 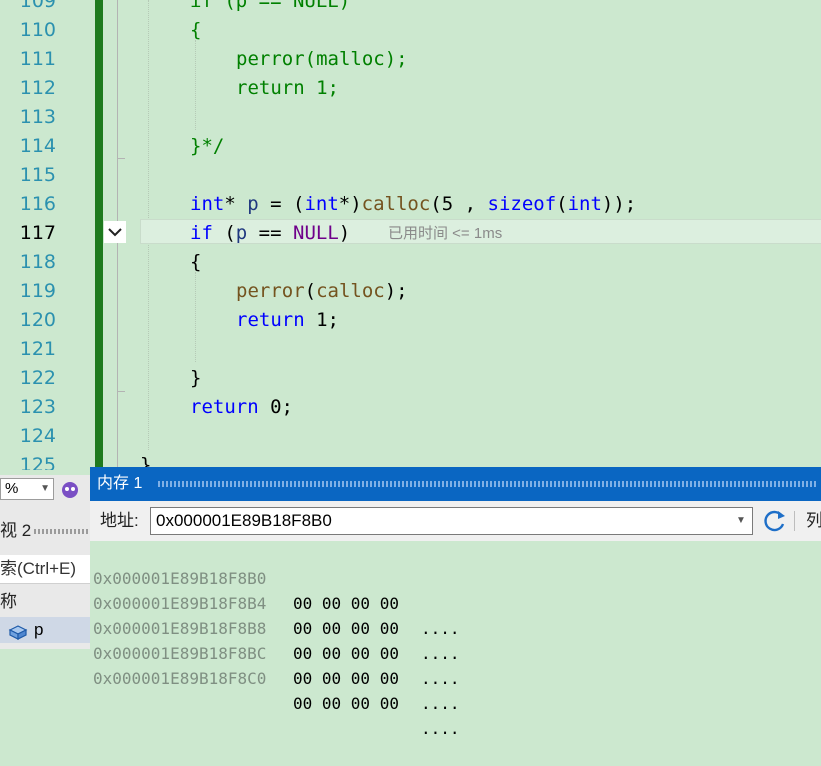 What do you see at coordinates (413, 204) in the screenshot?
I see `code-line: int* p = (int*)calloc(5 , sizeof(int));` at bounding box center [413, 204].